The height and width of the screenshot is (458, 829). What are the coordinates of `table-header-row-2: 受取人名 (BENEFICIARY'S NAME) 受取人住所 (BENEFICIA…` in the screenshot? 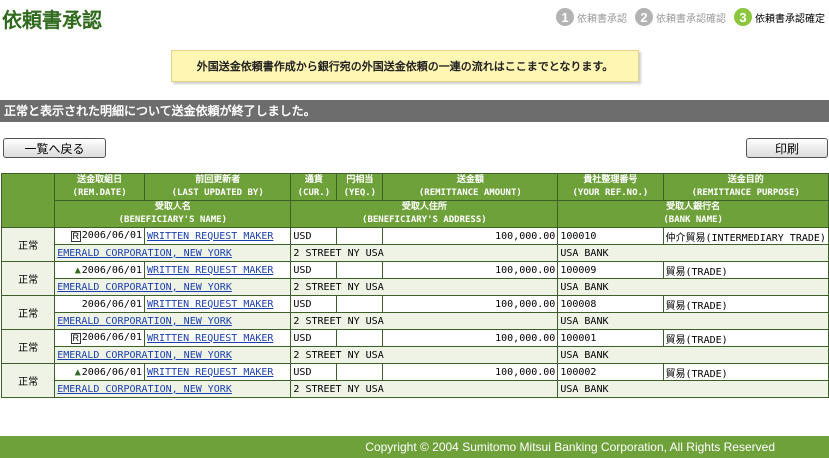 It's located at (415, 214).